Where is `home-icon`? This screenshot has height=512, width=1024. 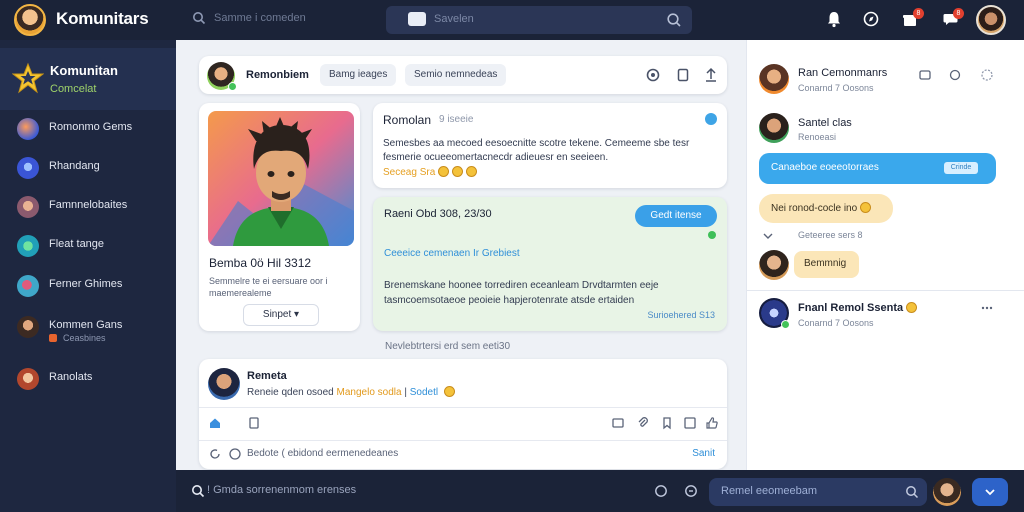 home-icon is located at coordinates (215, 423).